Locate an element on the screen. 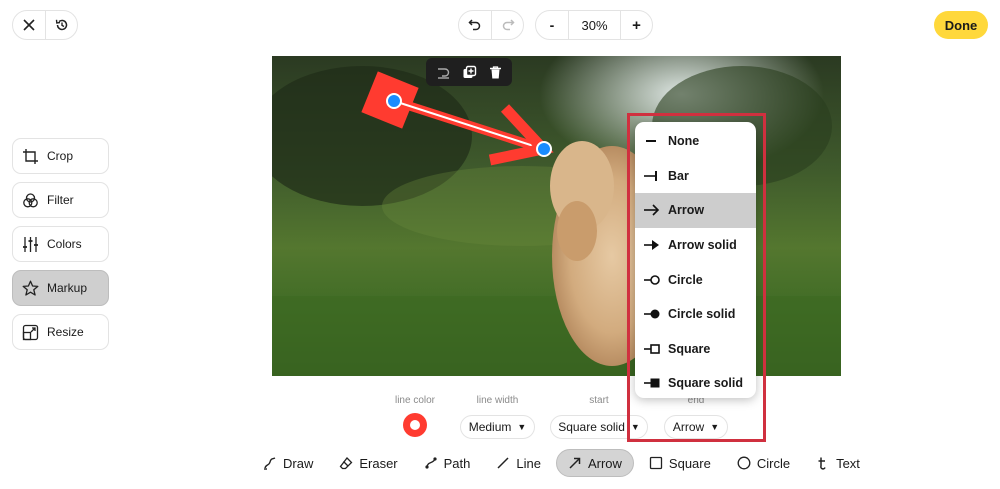 The width and height of the screenshot is (1000, 489). highlight-annotation-box is located at coordinates (696, 277).